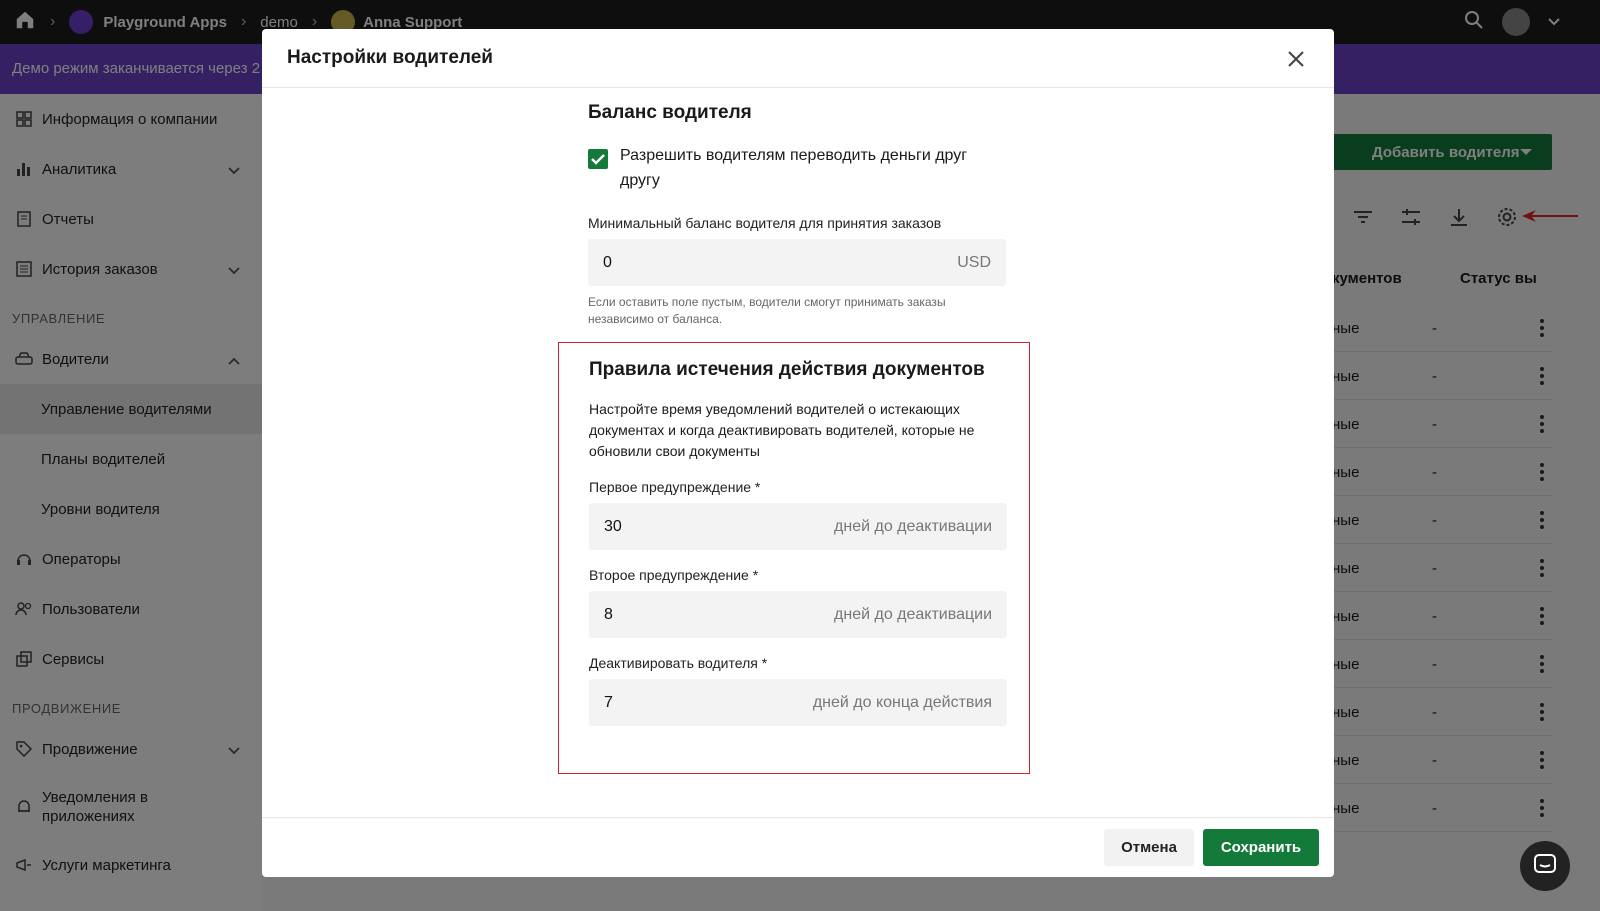  What do you see at coordinates (670, 112) in the screenshot?
I see `balance-heading: Баланс водителя` at bounding box center [670, 112].